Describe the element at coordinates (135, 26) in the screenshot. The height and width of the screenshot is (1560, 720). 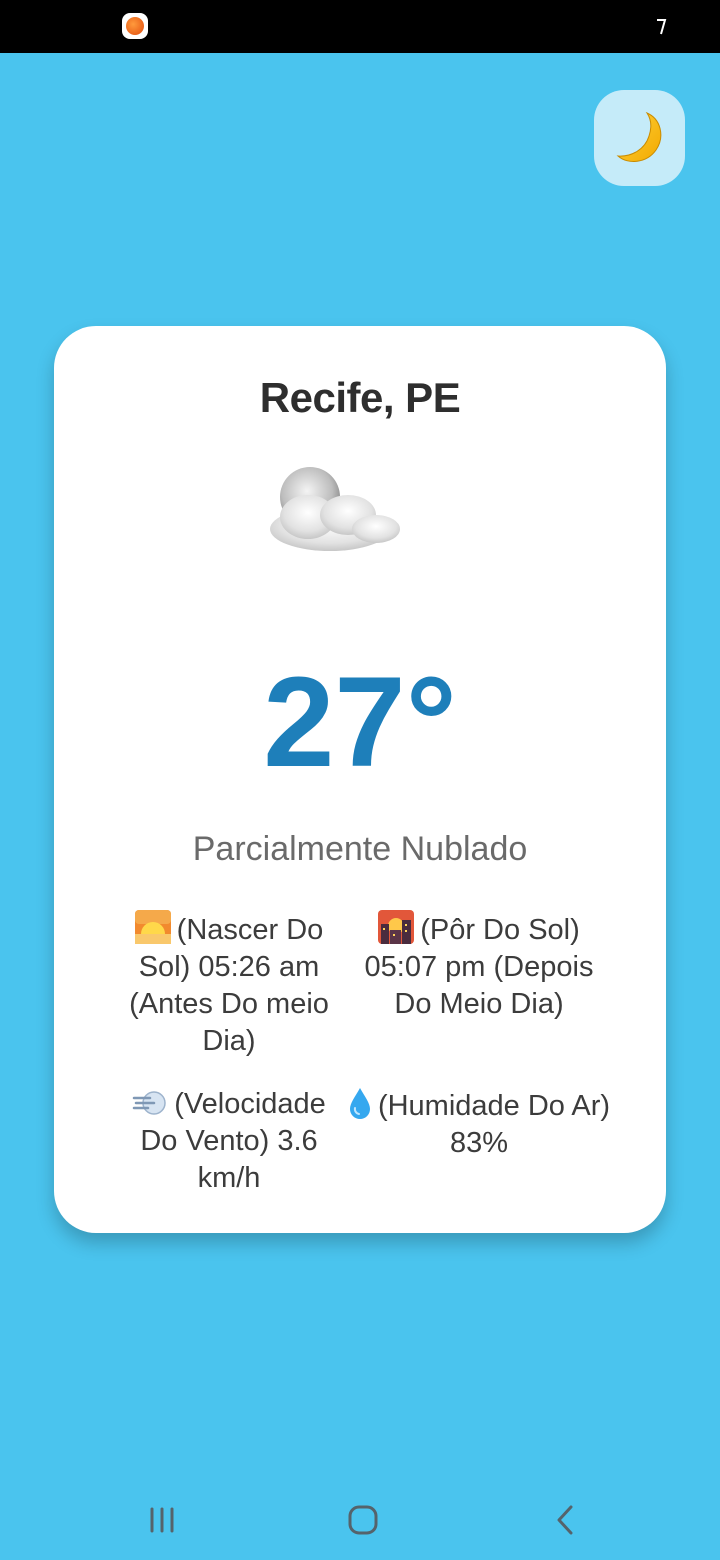
I see `orange-app-icon` at that location.